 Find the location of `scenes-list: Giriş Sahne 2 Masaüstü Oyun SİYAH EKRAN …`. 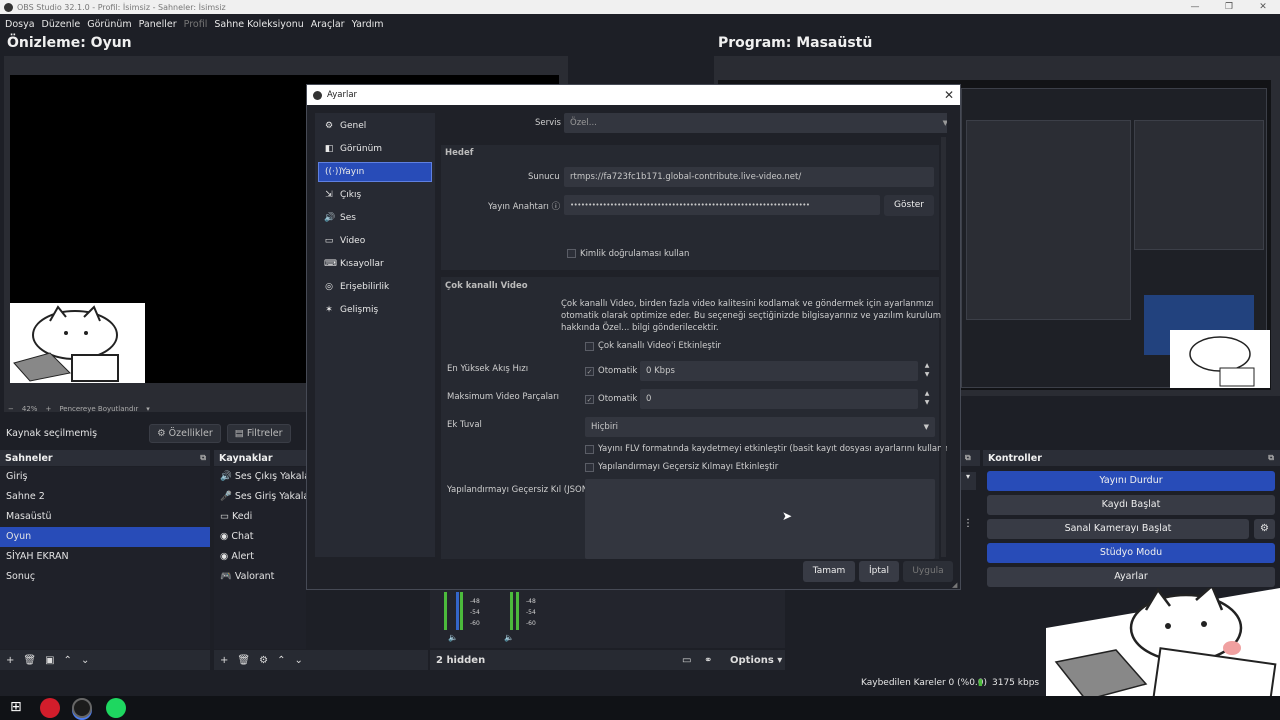

scenes-list: Giriş Sahne 2 Masaüstü Oyun SİYAH EKRAN … is located at coordinates (105, 558).